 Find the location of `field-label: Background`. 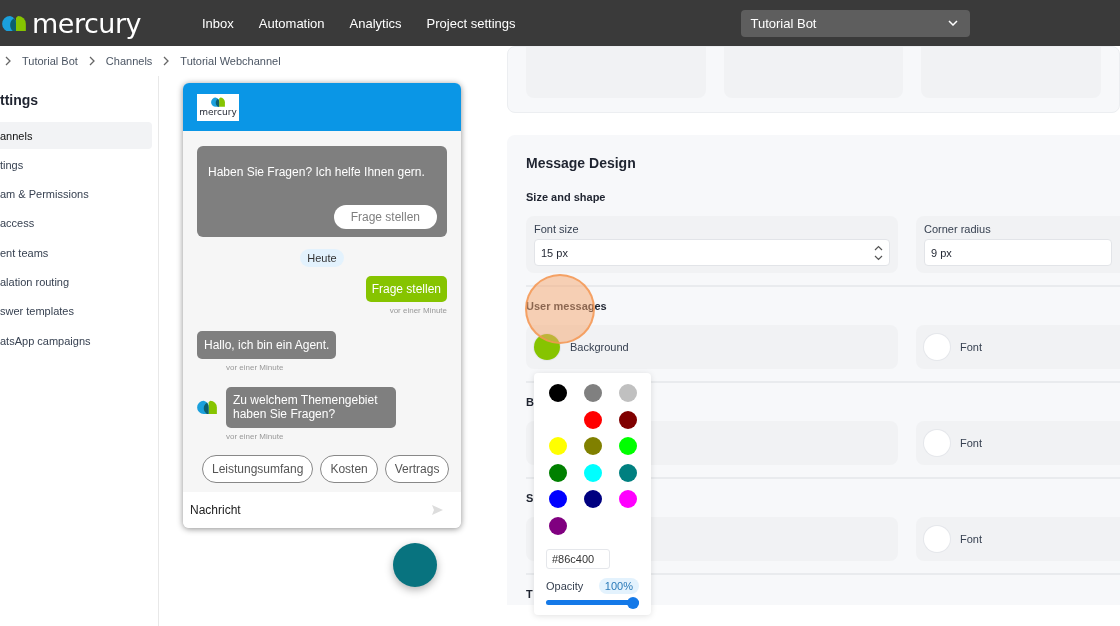

field-label: Background is located at coordinates (599, 347).